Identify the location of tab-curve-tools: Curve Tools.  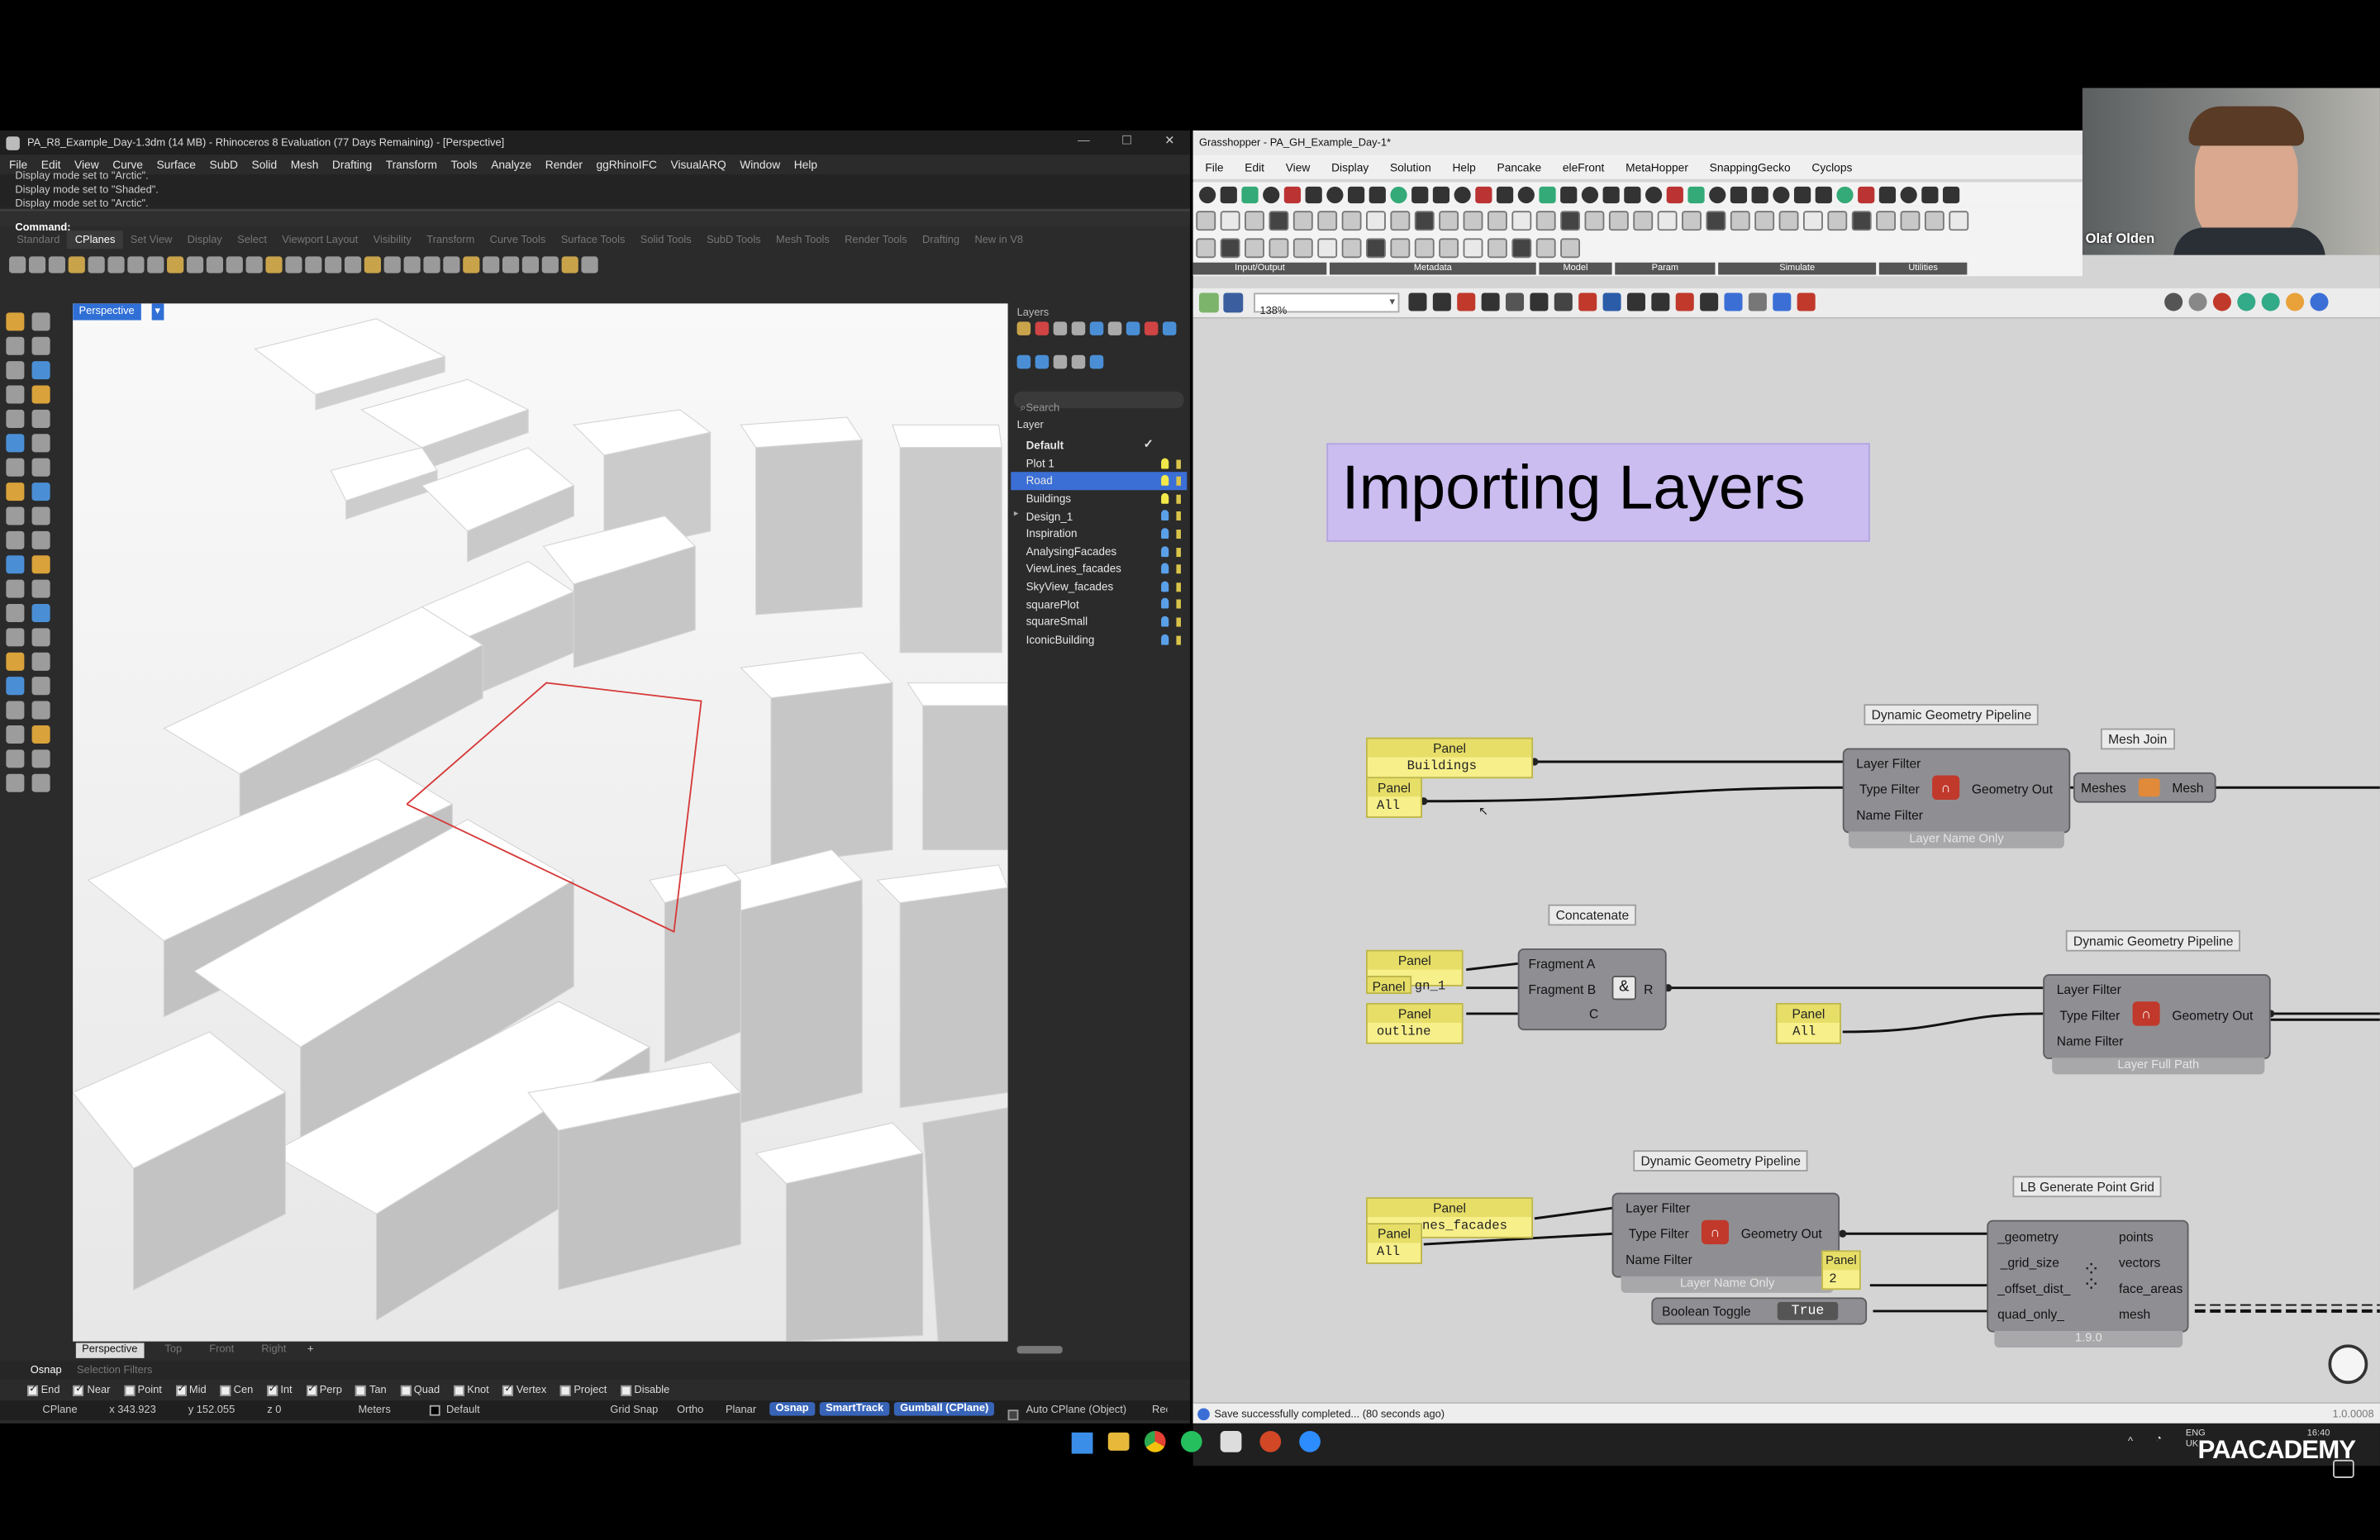
(517, 240).